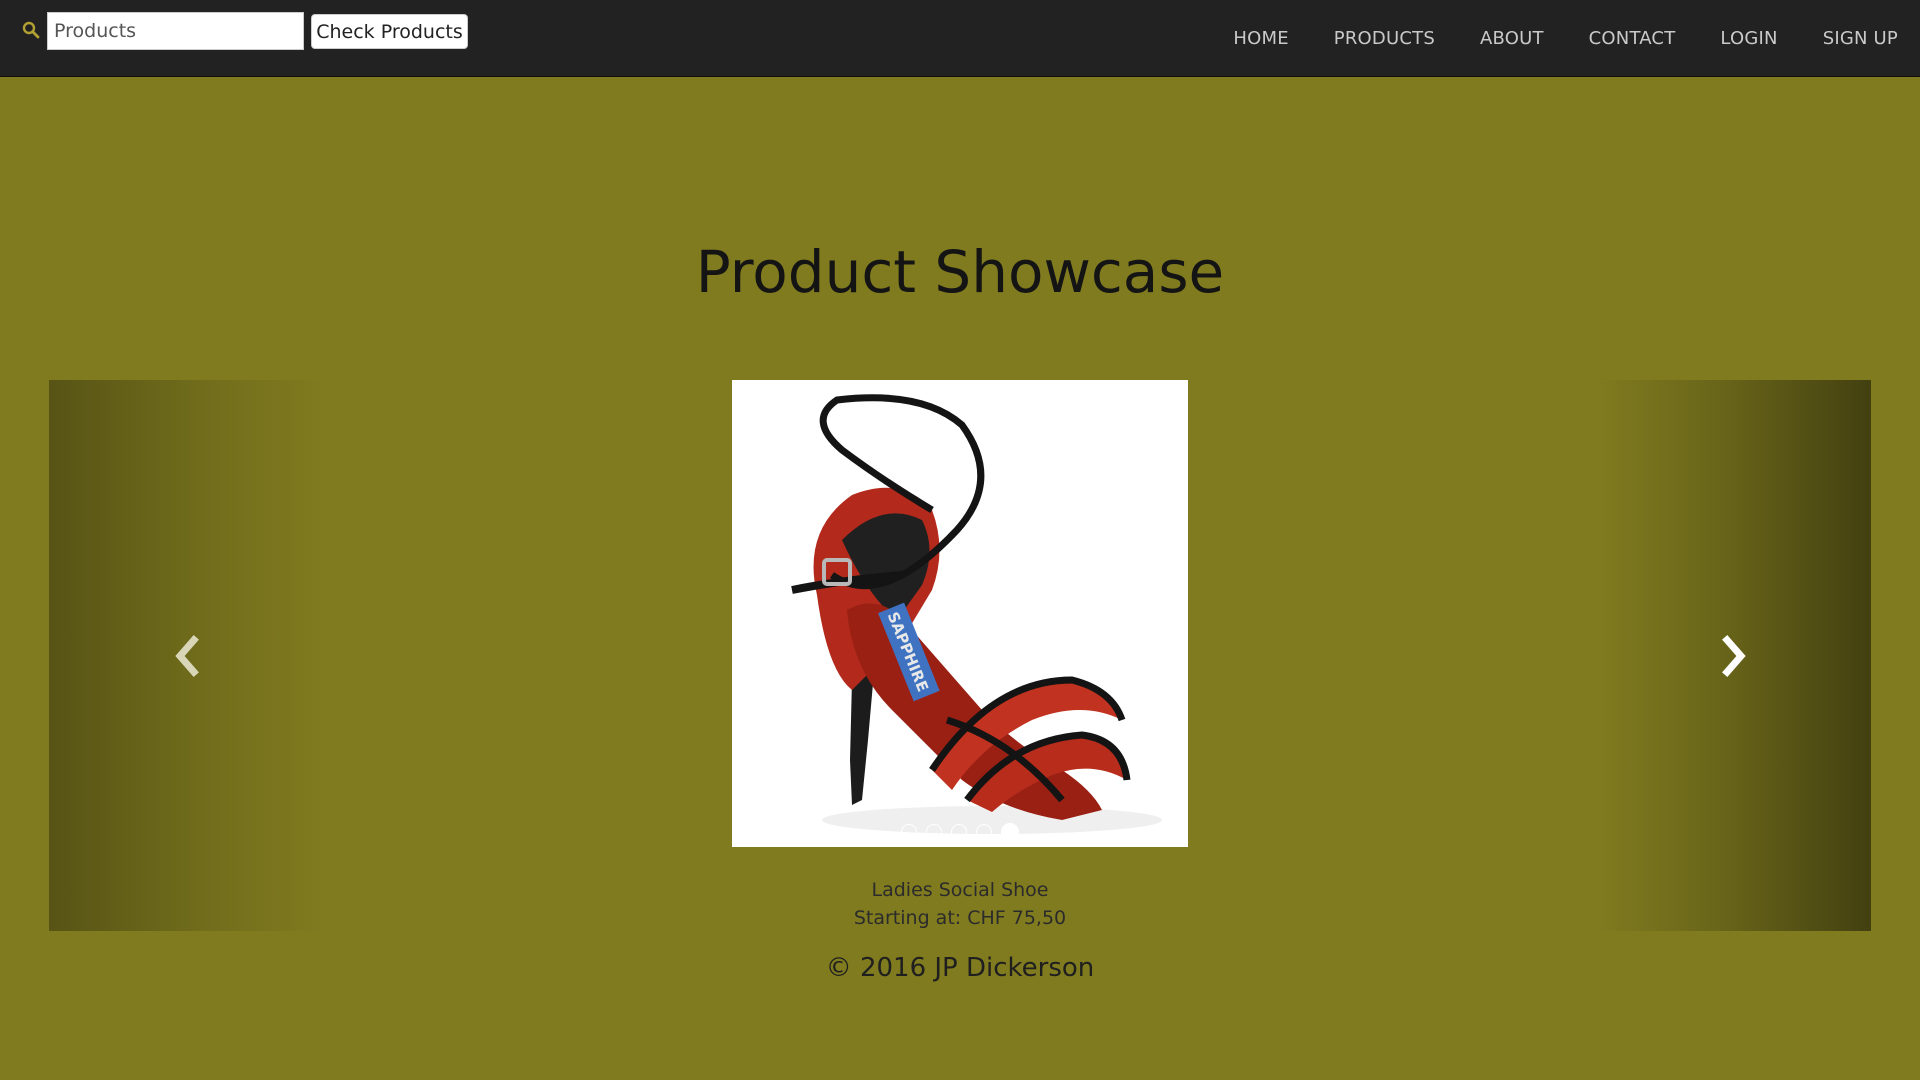 Image resolution: width=1920 pixels, height=1080 pixels. Describe the element at coordinates (1512, 38) in the screenshot. I see `nav-link-about: ABOUT` at that location.